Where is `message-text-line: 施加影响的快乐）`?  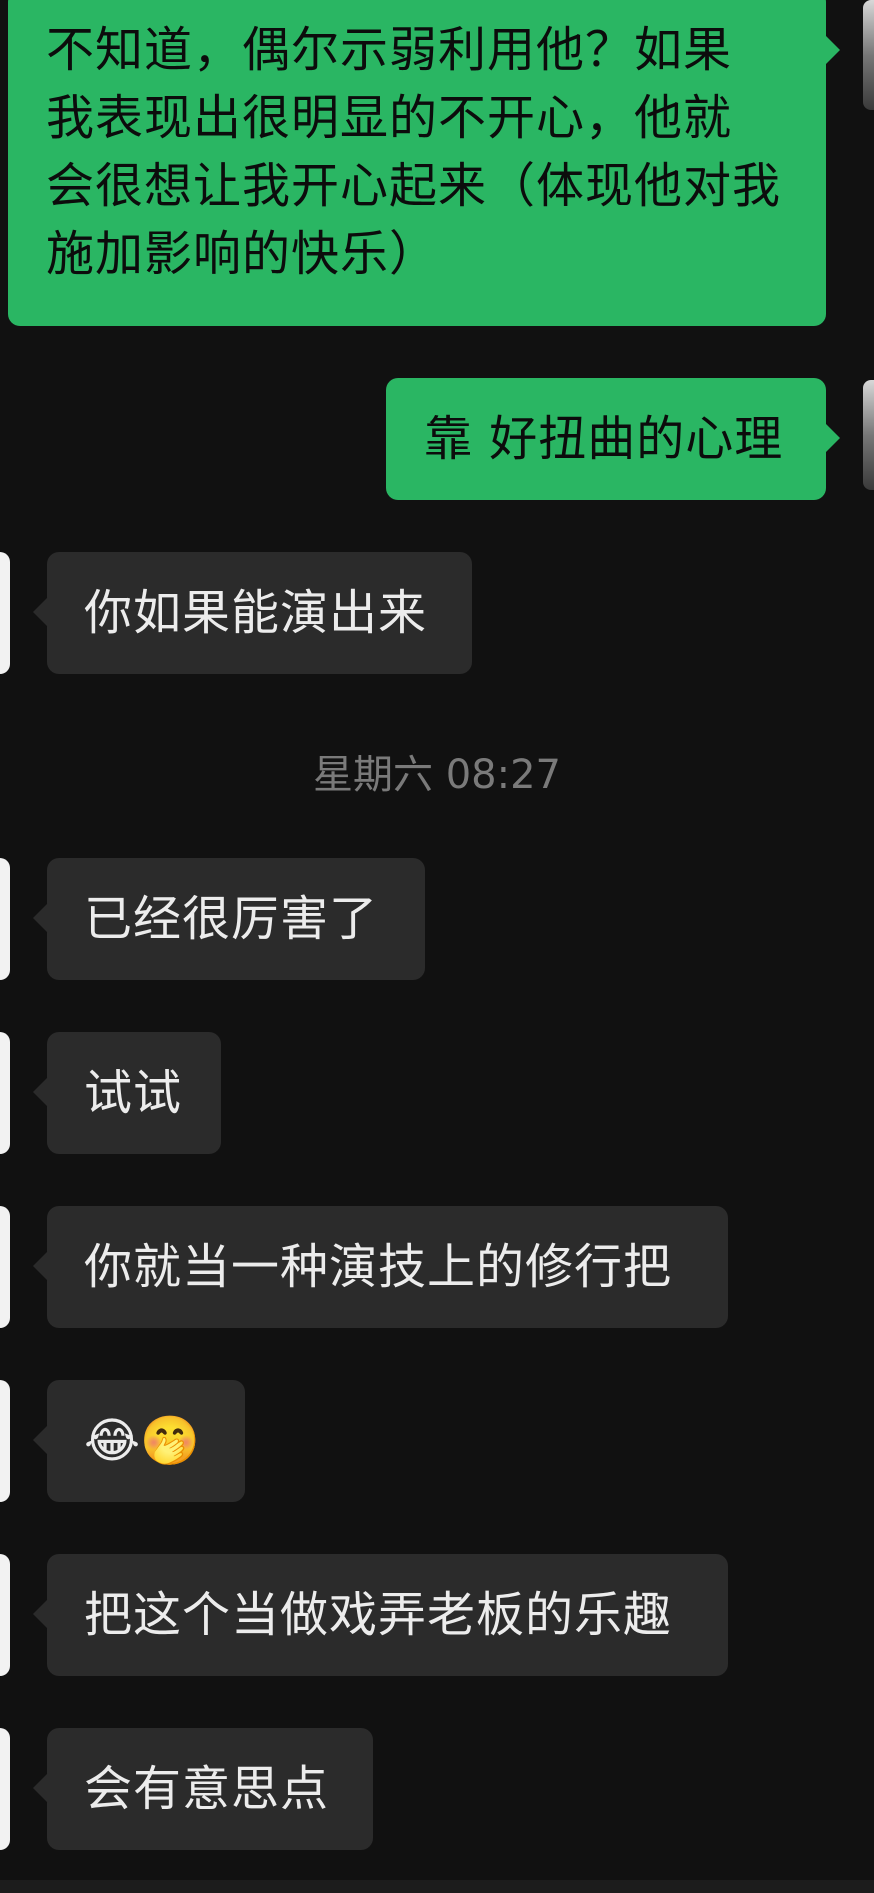 message-text-line: 施加影响的快乐） is located at coordinates (242, 254).